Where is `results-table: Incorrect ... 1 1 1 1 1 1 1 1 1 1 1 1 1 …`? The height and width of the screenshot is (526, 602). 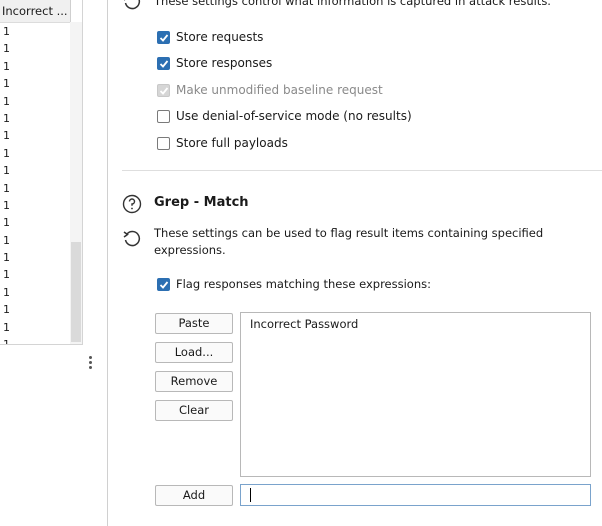
results-table: Incorrect ... 1 1 1 1 1 1 1 1 1 1 1 1 1 … is located at coordinates (41, 172).